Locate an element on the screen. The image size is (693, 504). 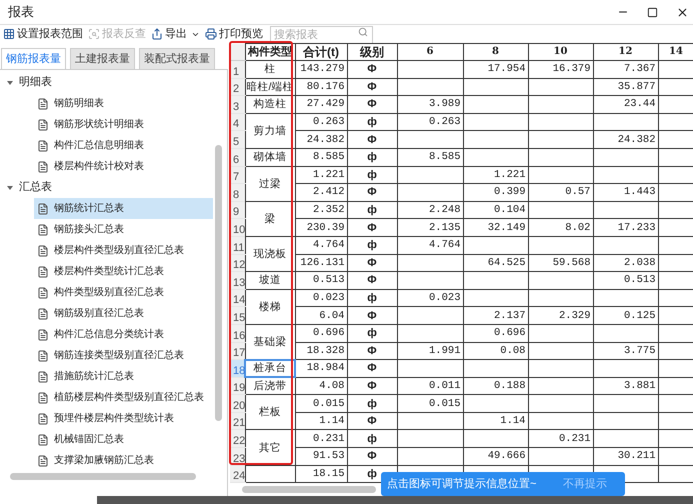
close-icon is located at coordinates (682, 12).